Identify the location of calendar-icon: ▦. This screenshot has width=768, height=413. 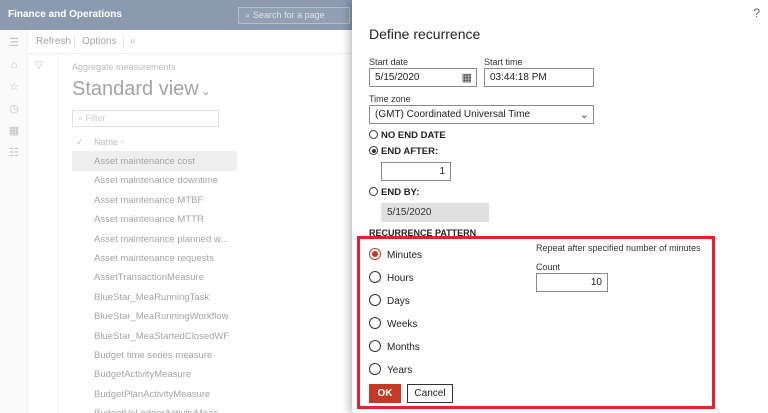
(467, 77).